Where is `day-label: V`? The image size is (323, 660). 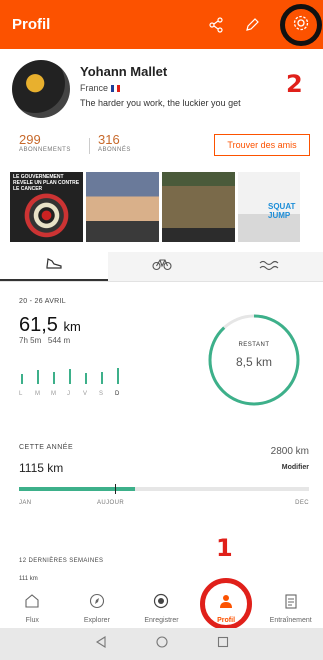
day-label: V is located at coordinates (85, 394).